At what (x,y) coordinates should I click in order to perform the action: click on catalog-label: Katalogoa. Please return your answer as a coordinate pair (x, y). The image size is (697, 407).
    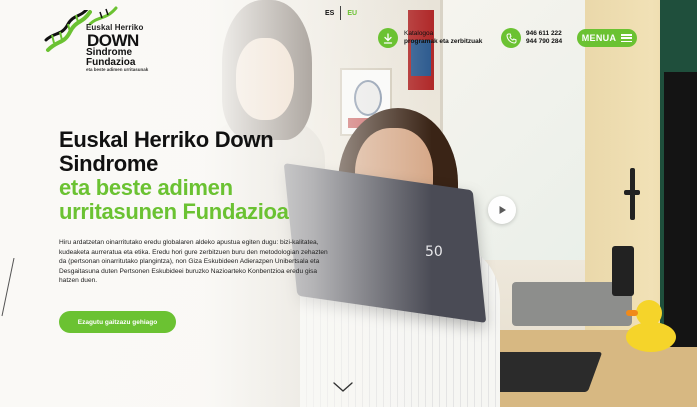
    Looking at the image, I should click on (419, 33).